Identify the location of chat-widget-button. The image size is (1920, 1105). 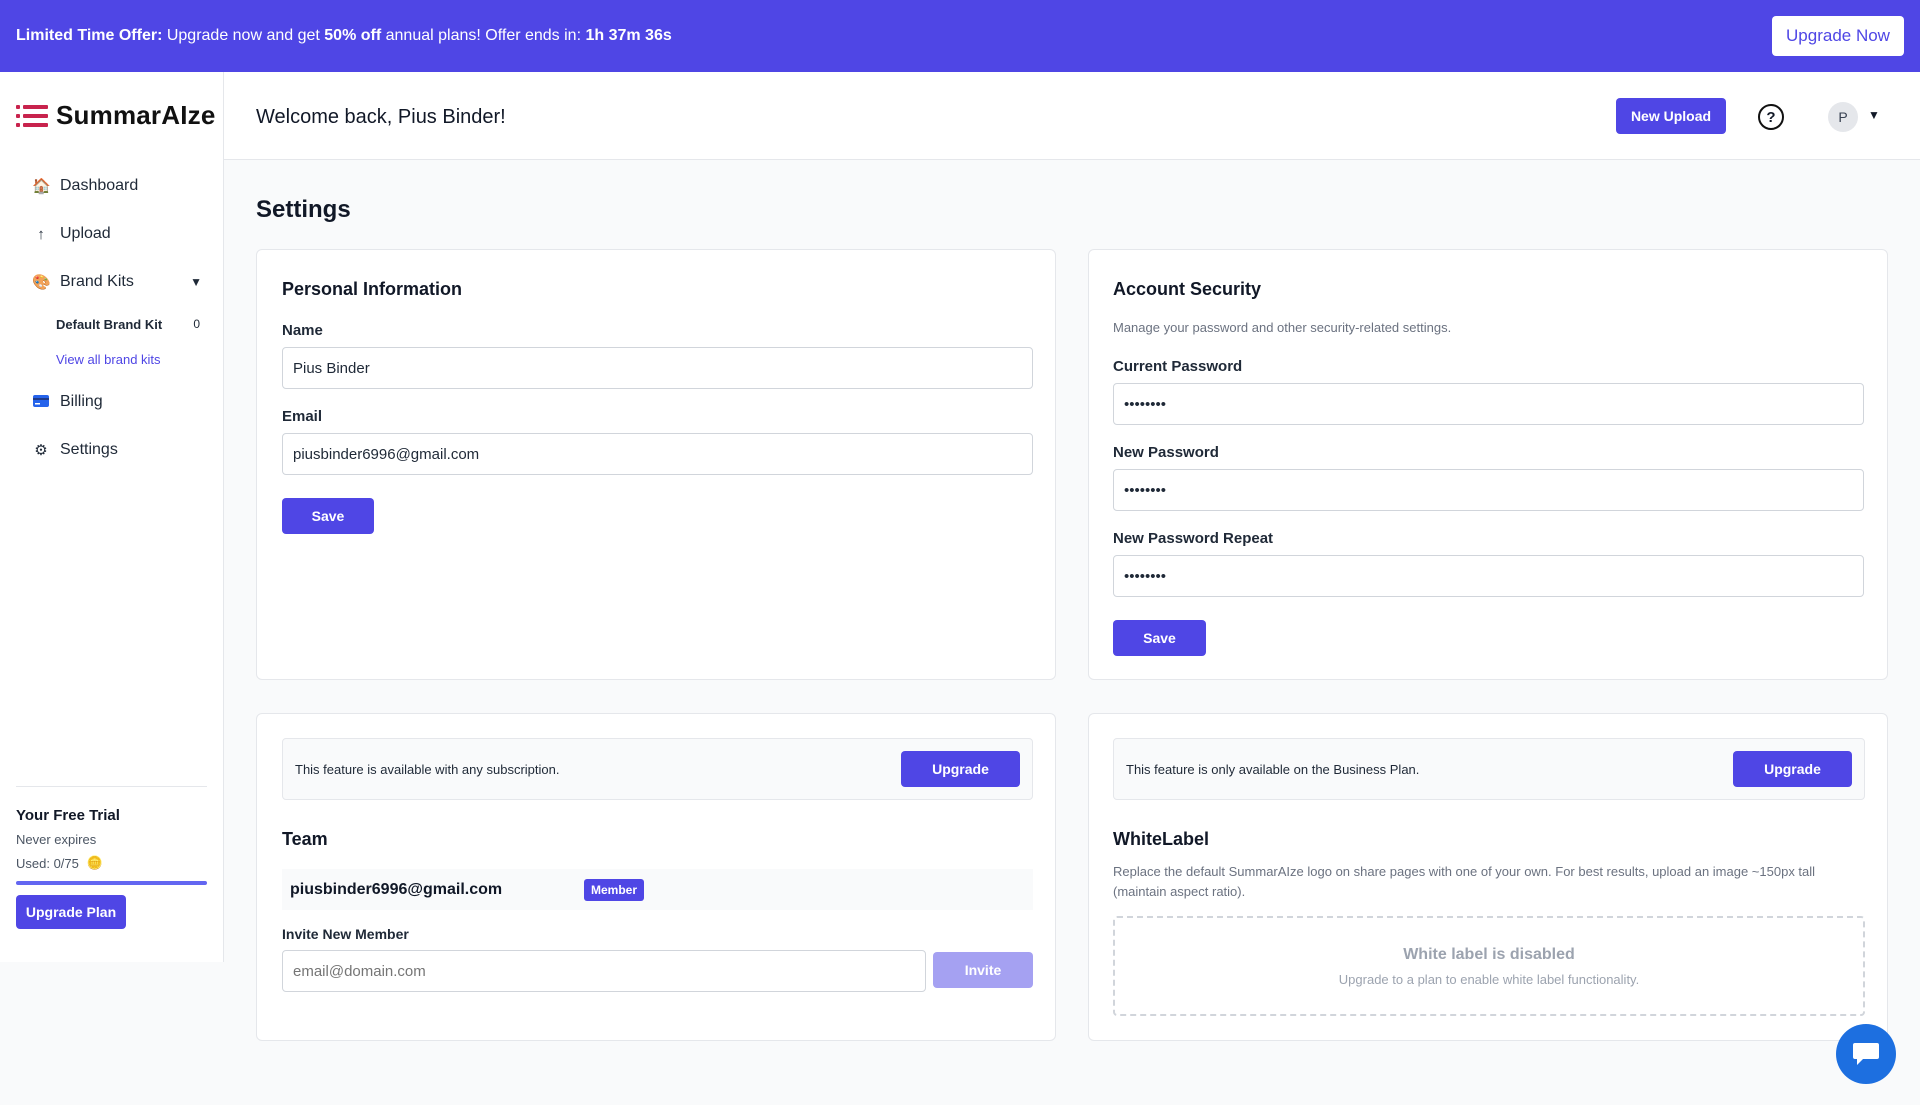
(1866, 1054).